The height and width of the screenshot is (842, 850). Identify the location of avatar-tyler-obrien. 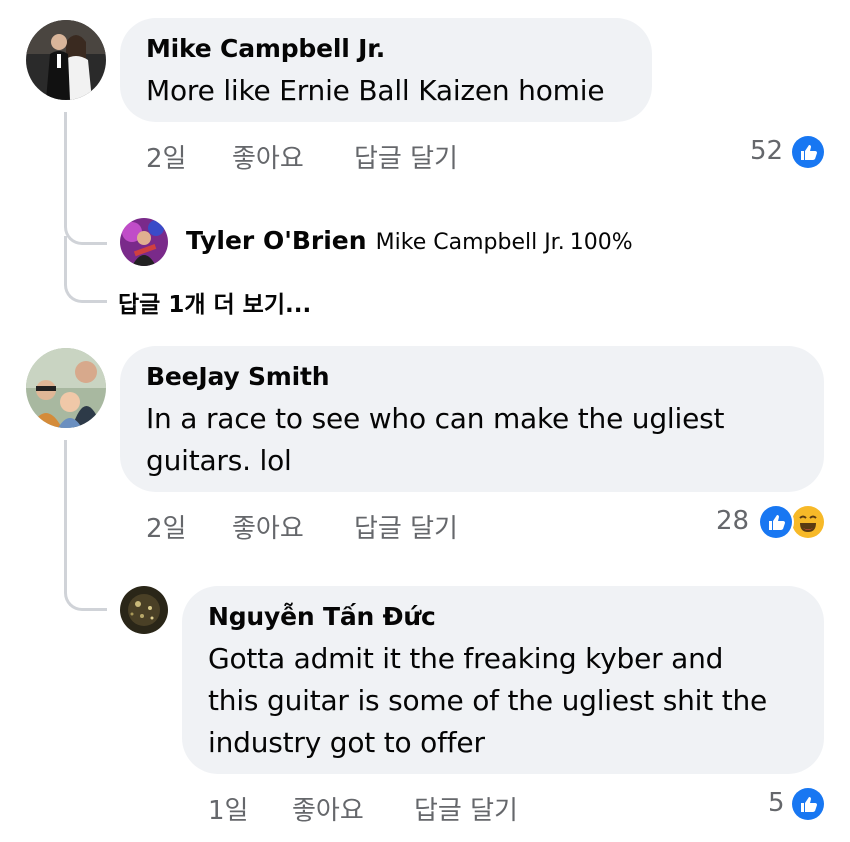
(144, 242).